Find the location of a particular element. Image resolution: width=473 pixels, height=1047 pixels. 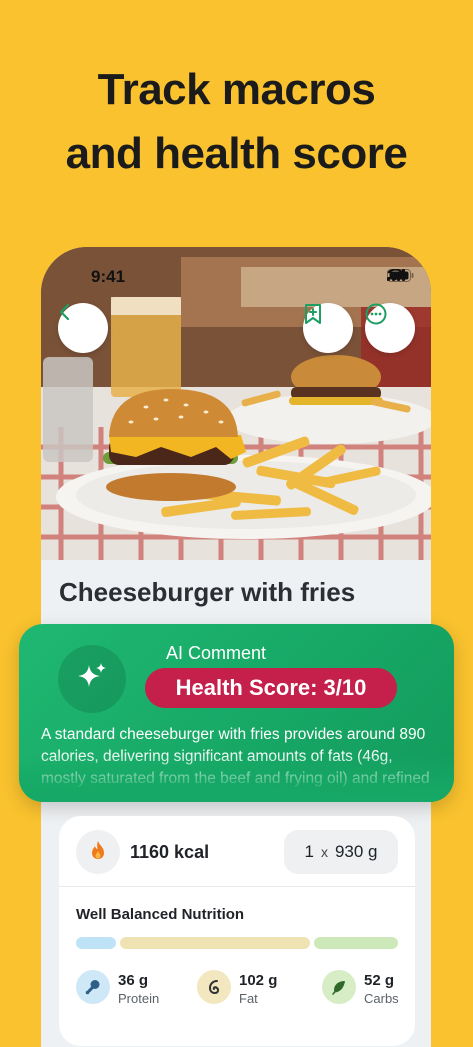

health-score-badge: Health Score: 3/10 is located at coordinates (271, 688).